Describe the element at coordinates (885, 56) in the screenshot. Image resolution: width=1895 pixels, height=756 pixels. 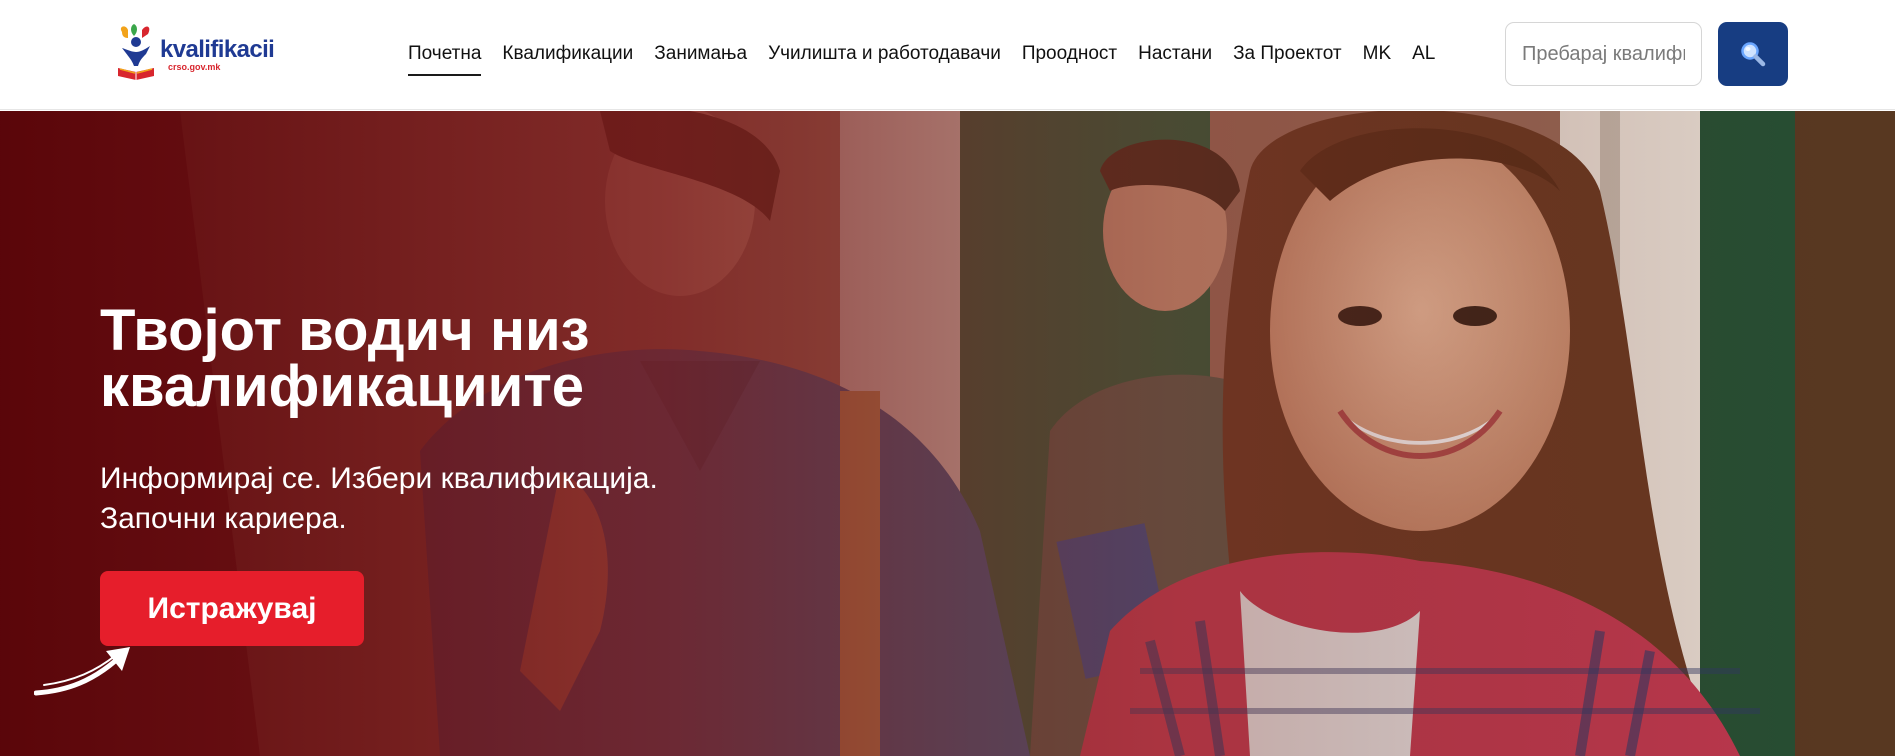
I see `nav-item-schools-employers: Училишта и работодавачи` at that location.